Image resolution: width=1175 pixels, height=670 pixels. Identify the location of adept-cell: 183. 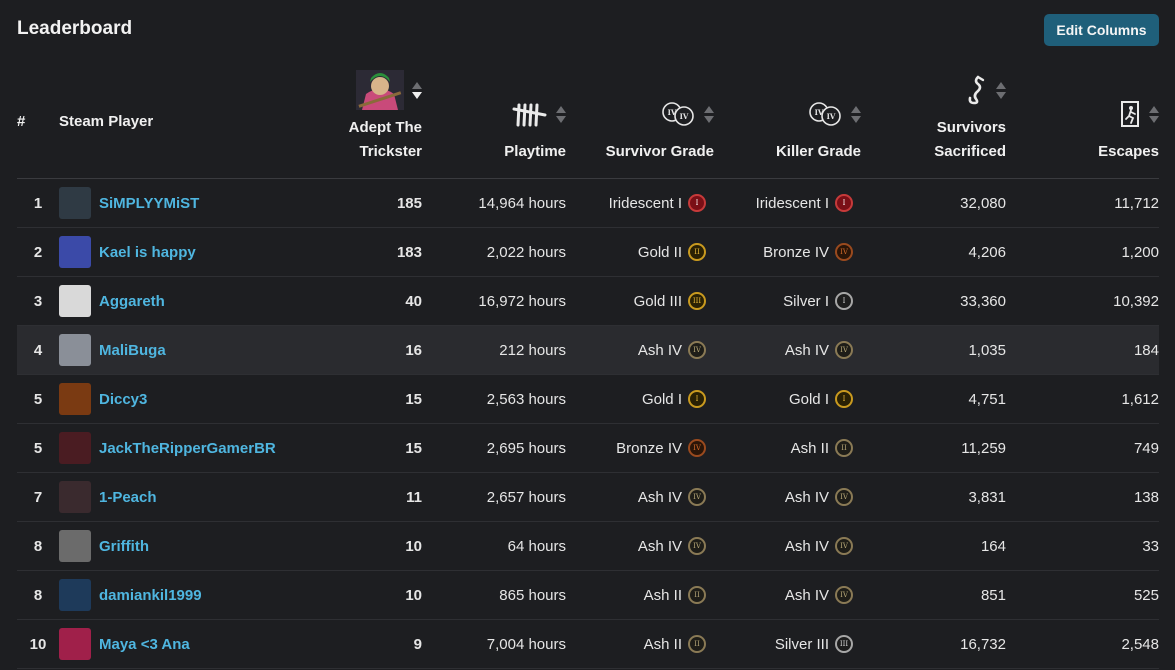
(355, 252).